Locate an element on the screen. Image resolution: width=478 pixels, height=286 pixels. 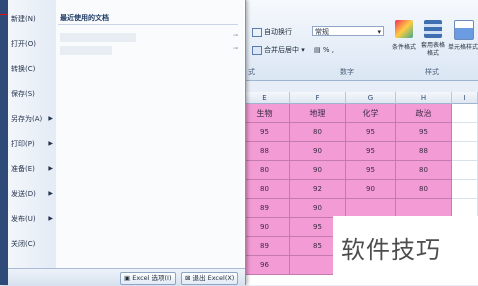
styles-group-label: 样式 is located at coordinates (432, 72).